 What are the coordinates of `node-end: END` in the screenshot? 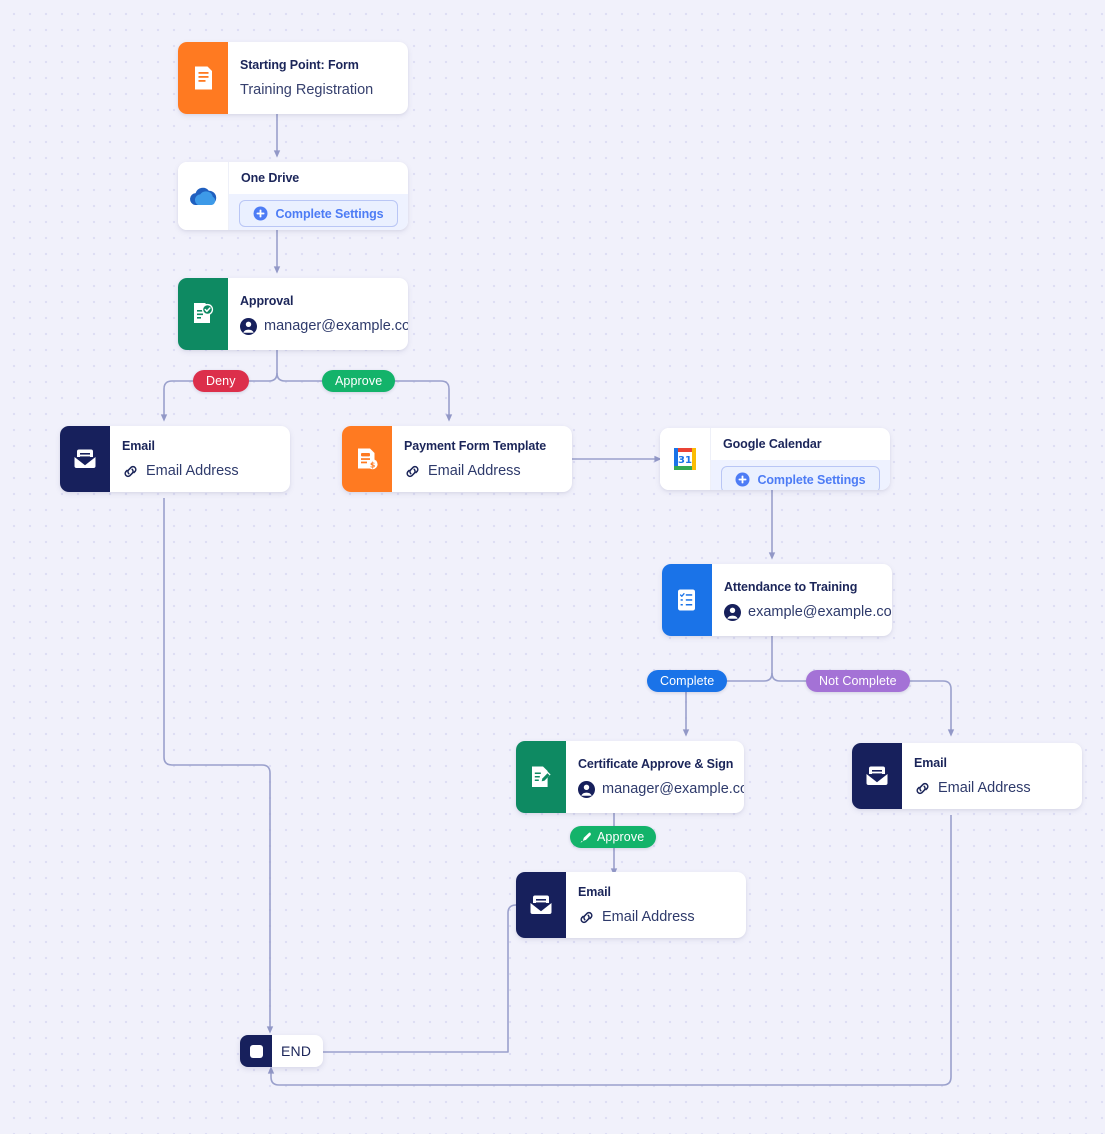 It's located at (282, 1051).